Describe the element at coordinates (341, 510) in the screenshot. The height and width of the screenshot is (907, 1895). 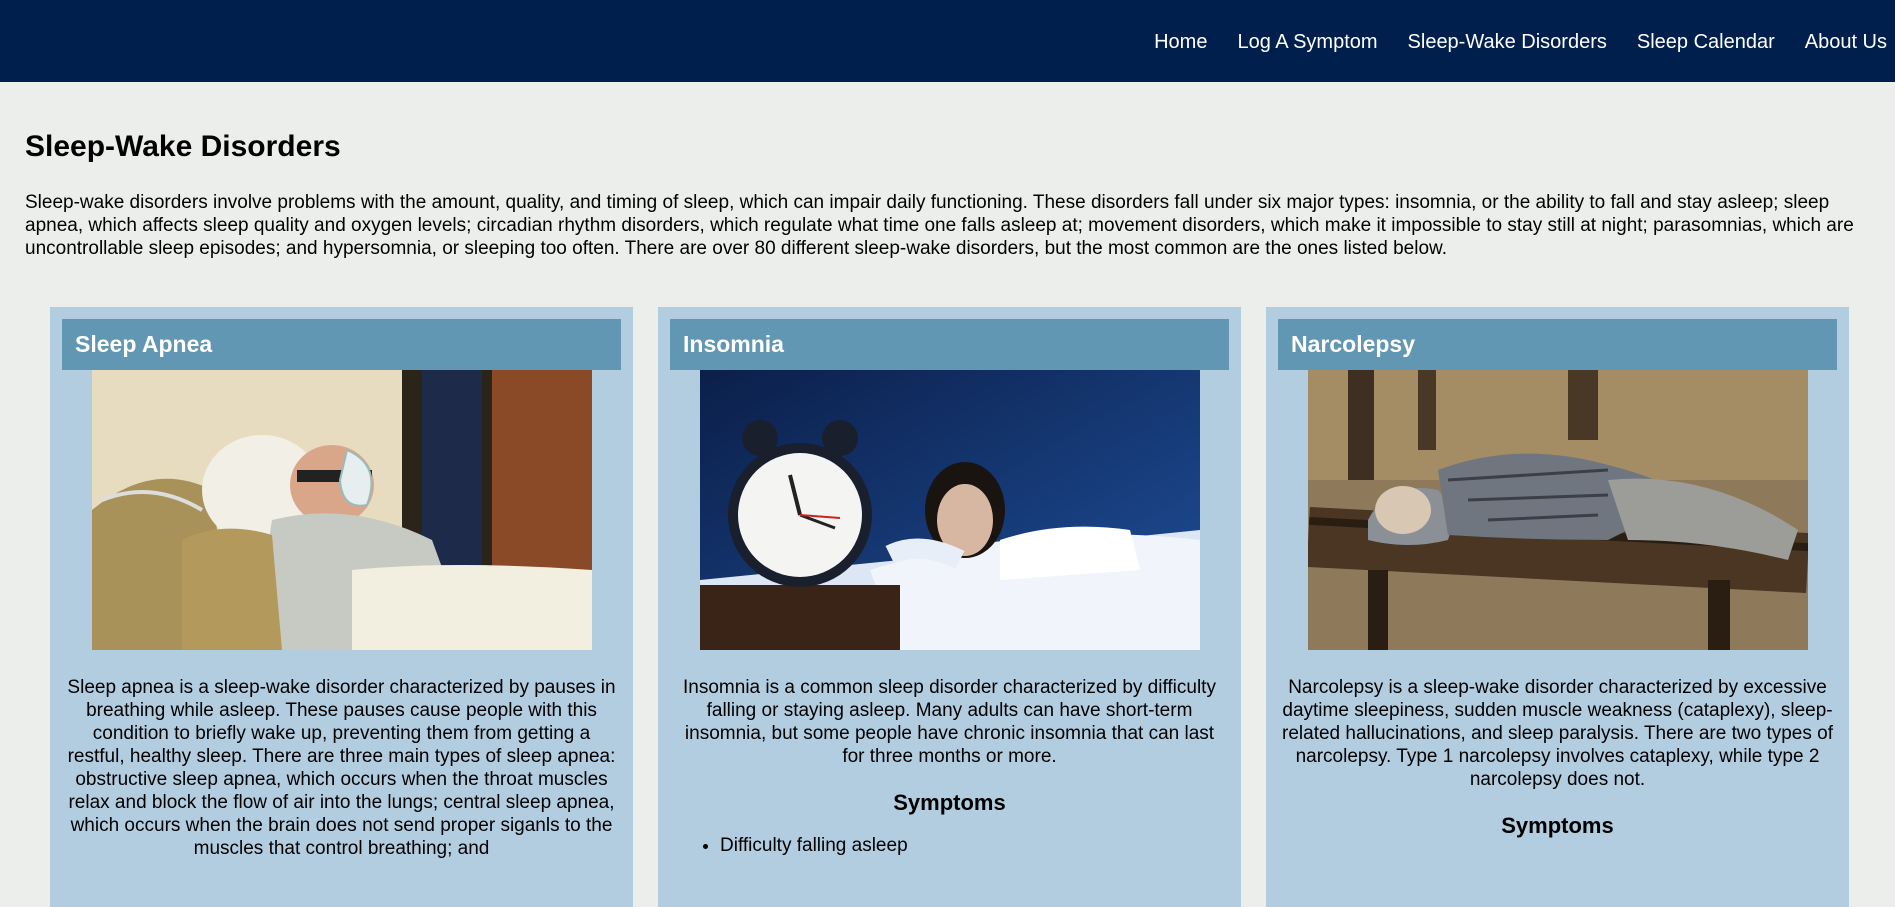
I see `man-with-cpap-mask-photo` at that location.